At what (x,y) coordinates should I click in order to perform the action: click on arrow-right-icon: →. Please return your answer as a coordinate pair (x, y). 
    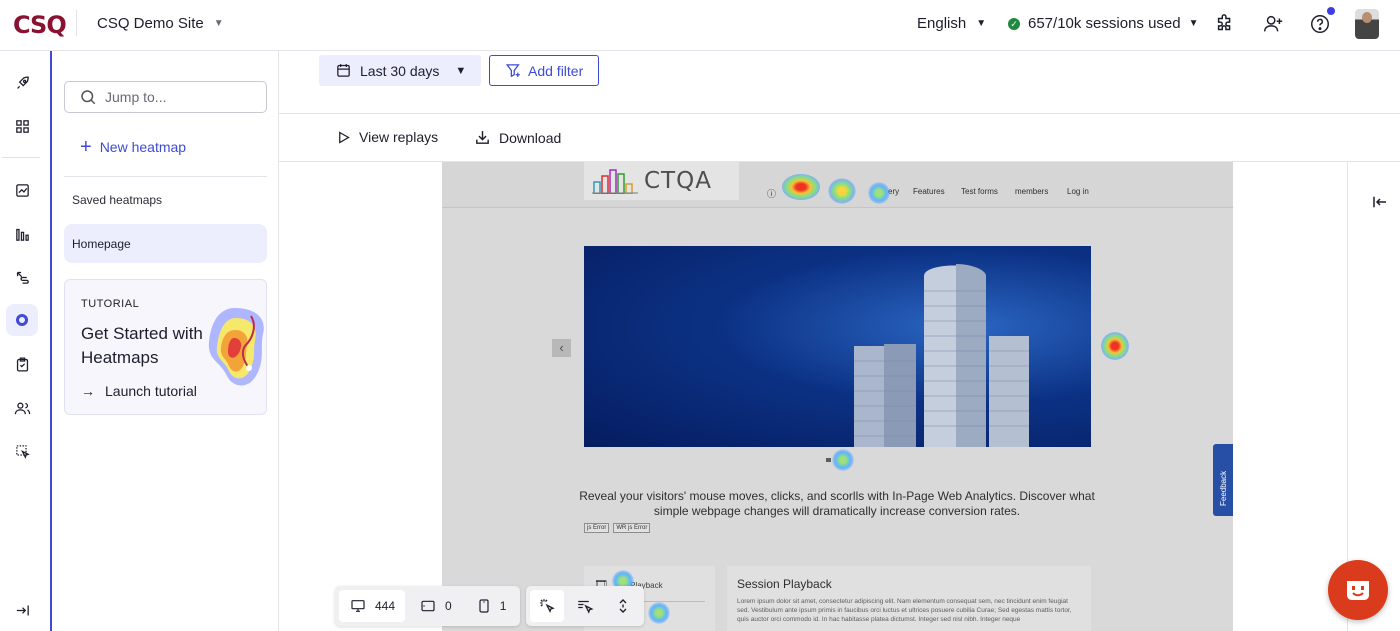
    Looking at the image, I should click on (88, 391).